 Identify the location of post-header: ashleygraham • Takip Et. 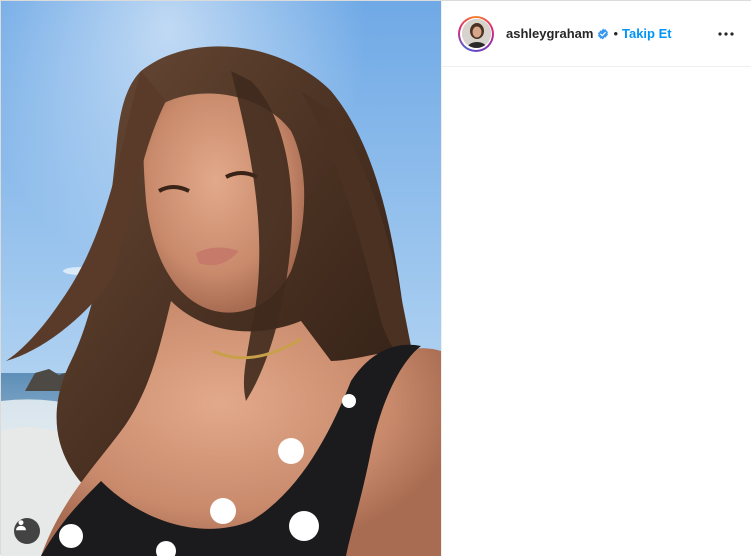
(596, 34).